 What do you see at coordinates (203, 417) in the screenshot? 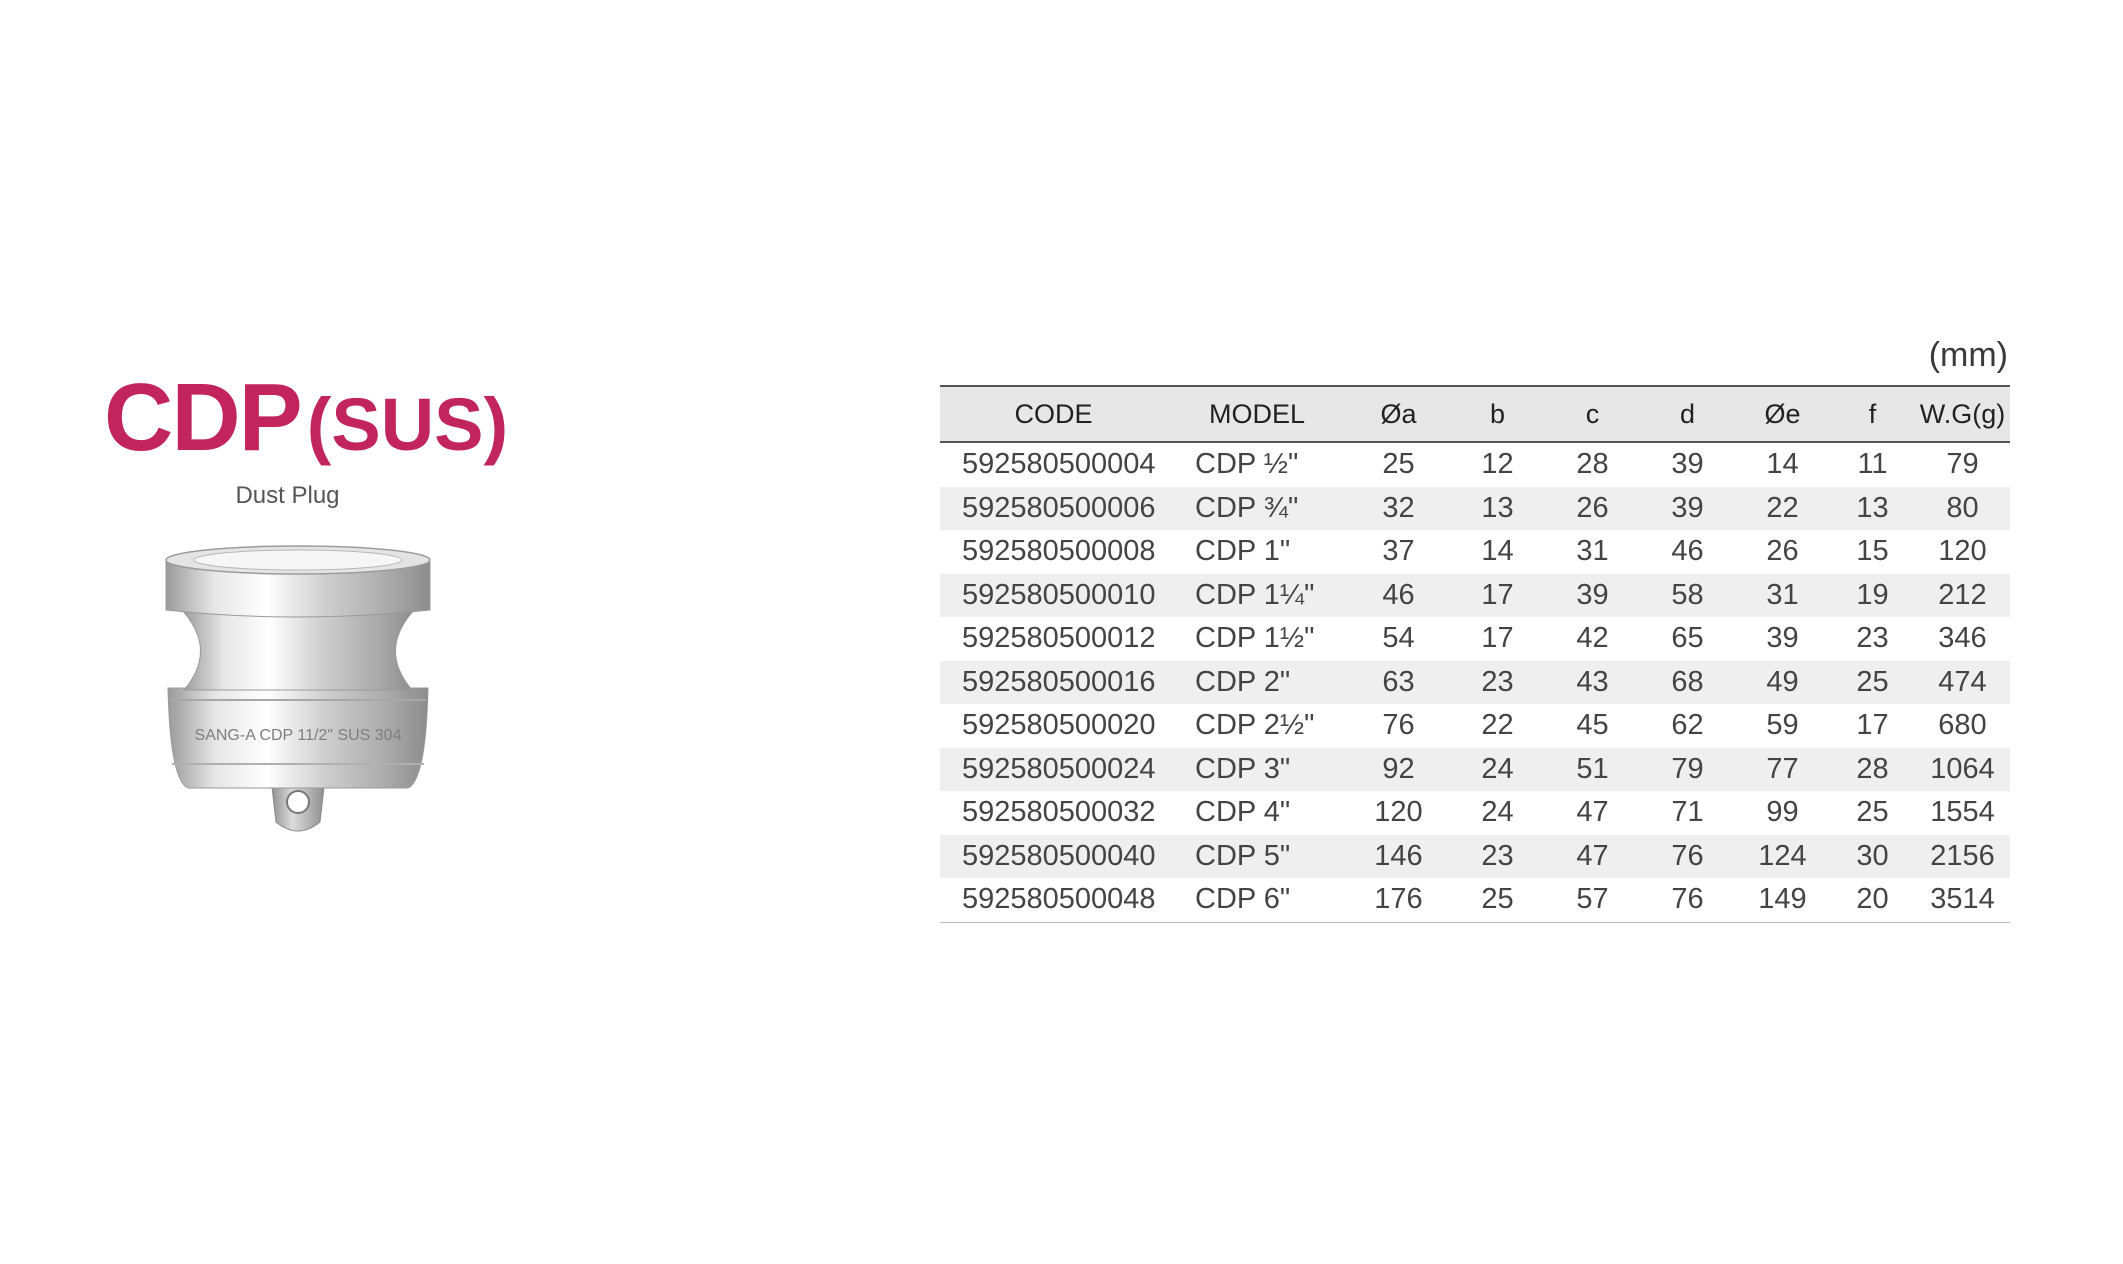
I see `product-title-main: CDP` at bounding box center [203, 417].